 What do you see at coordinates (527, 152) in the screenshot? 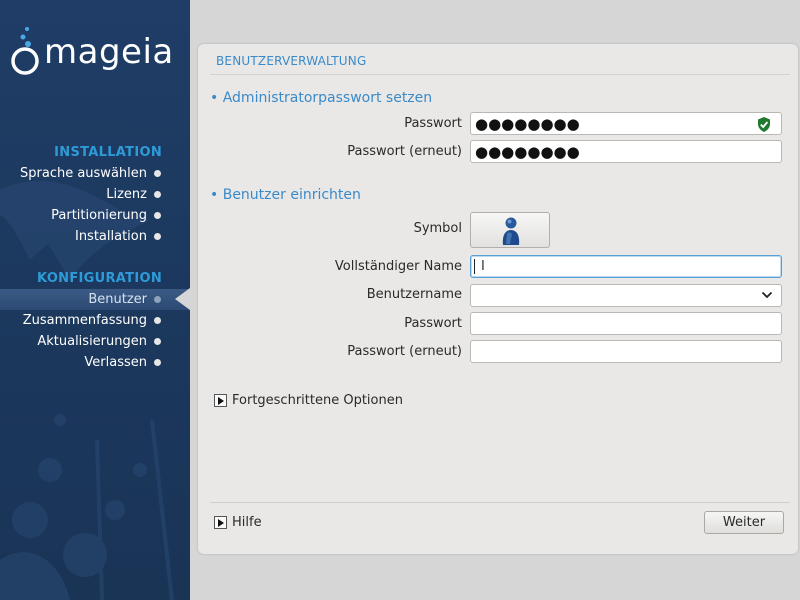
I see `admin-password-repeat-value: ●●●●●●●●` at bounding box center [527, 152].